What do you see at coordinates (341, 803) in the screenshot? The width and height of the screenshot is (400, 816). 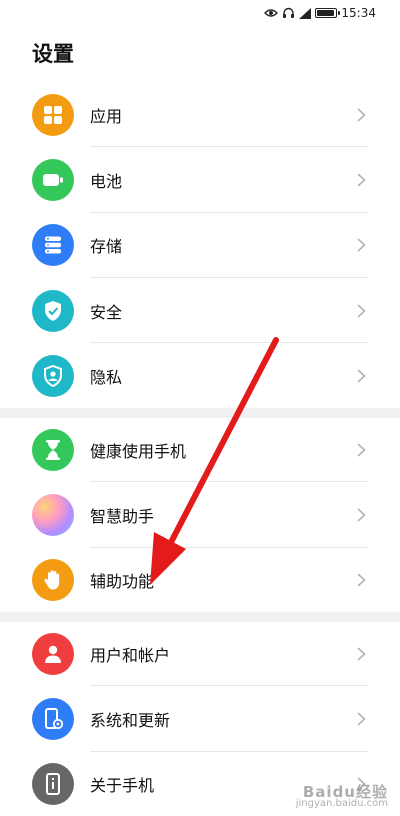 I see `watermark-url: jingyan.baidu.com` at bounding box center [341, 803].